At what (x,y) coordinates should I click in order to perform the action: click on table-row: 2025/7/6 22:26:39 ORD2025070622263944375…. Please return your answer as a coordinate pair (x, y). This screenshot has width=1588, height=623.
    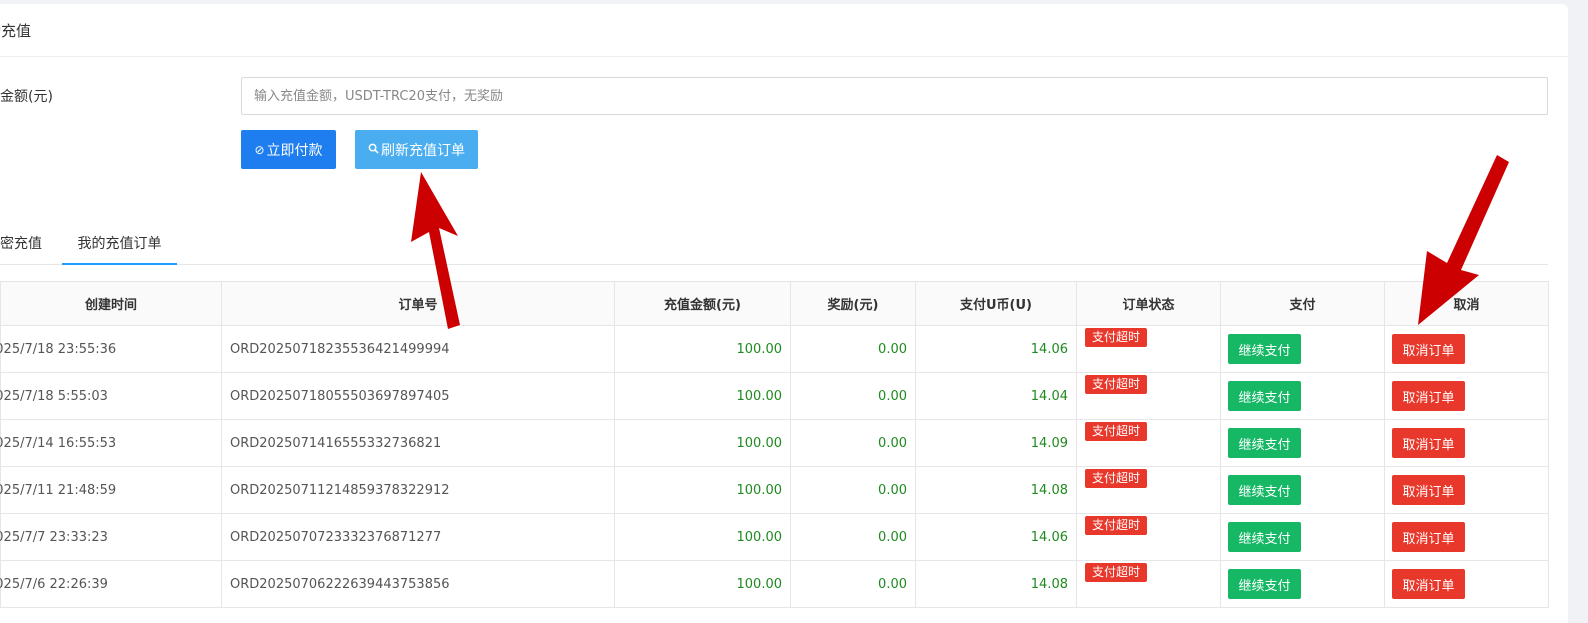
    Looking at the image, I should click on (774, 584).